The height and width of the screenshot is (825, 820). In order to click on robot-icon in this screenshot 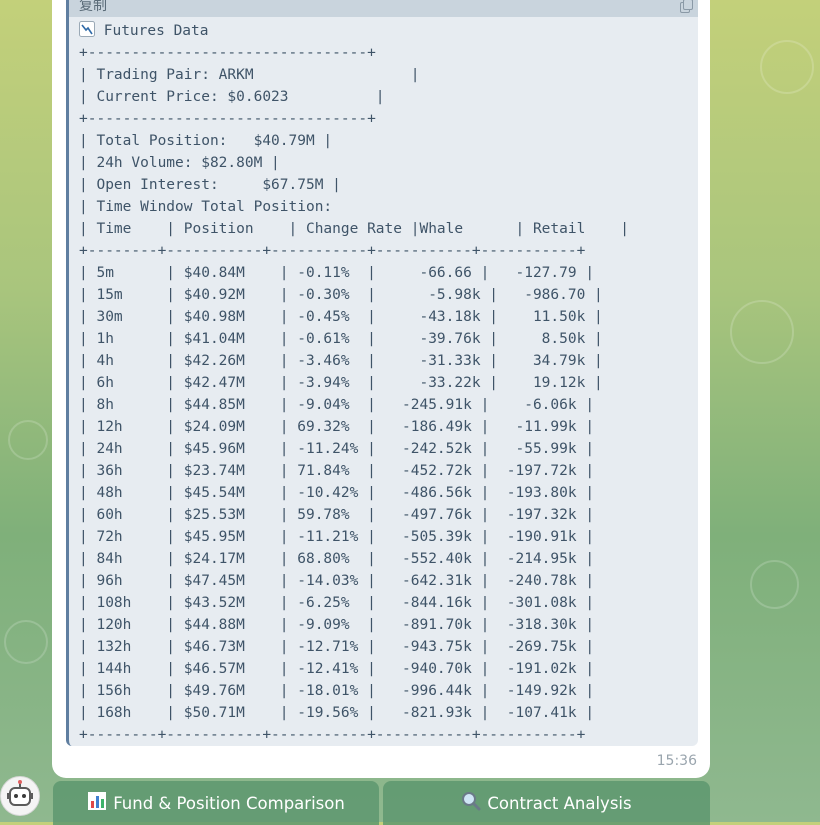, I will do `click(20, 793)`.